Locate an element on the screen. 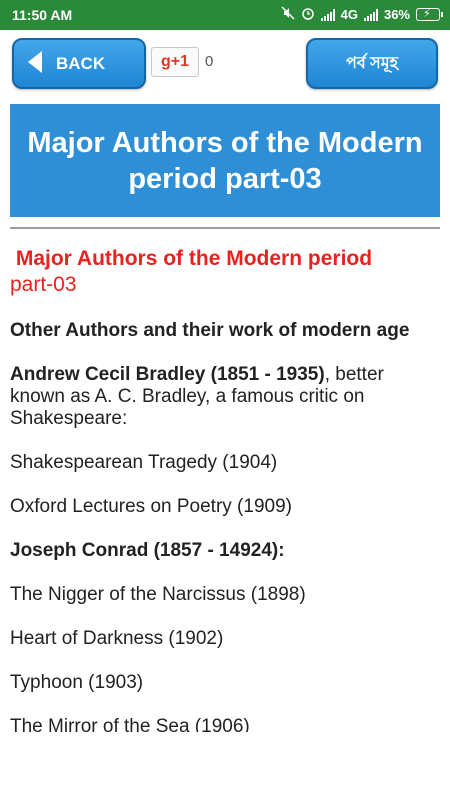 The height and width of the screenshot is (800, 450). back-button-label: BACK is located at coordinates (81, 63).